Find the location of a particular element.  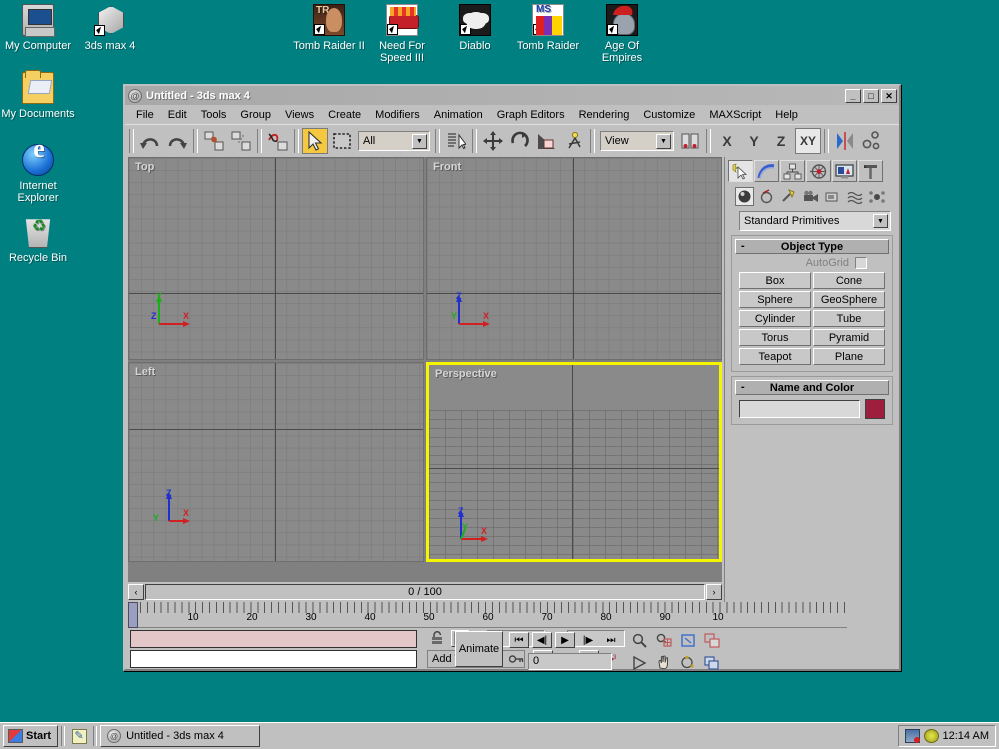

desktop-icon-age-of-empires: Age Of Empires is located at coordinates (622, 34).